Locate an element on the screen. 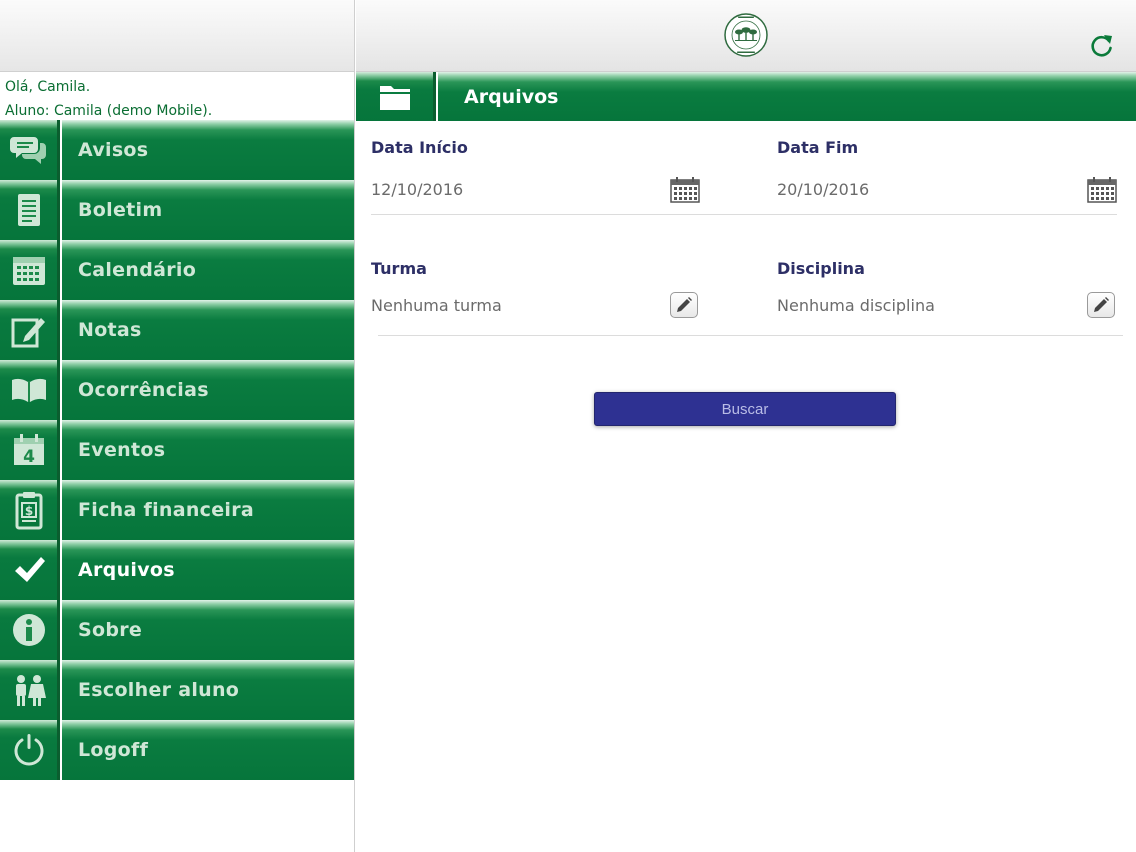 The height and width of the screenshot is (852, 1136). class-value: Nenhuma turma is located at coordinates (436, 305).